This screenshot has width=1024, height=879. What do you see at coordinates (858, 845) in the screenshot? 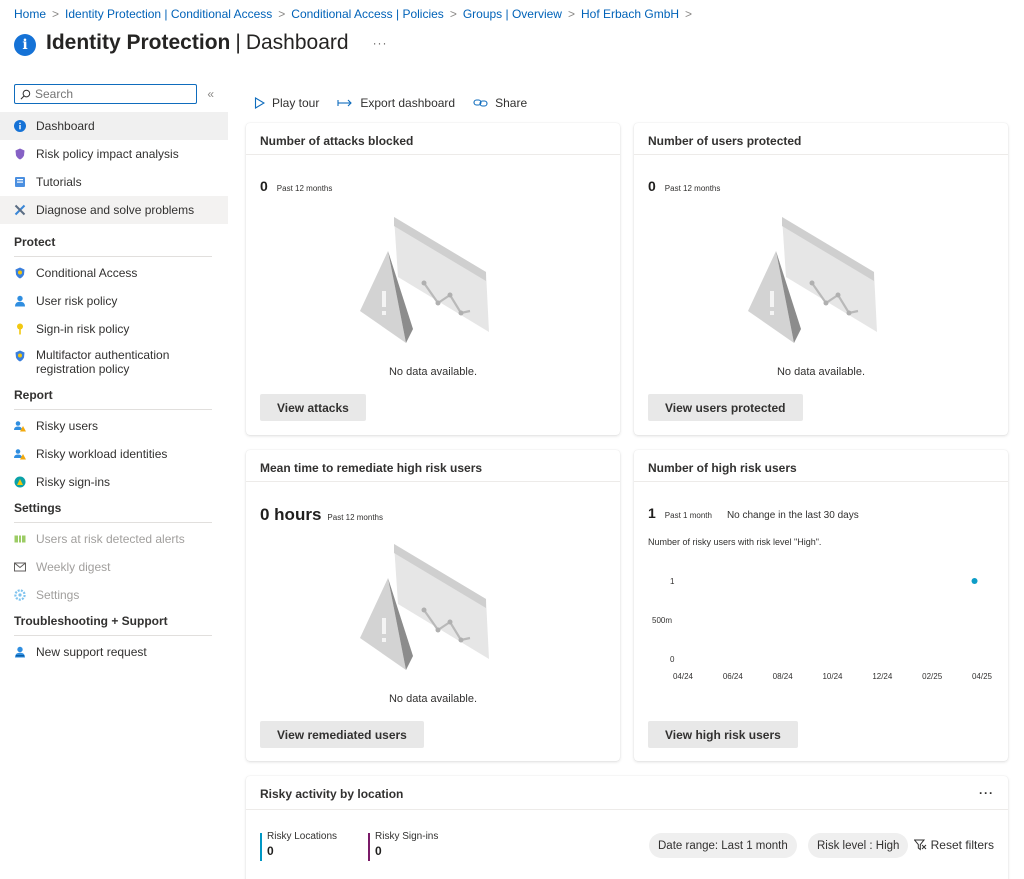
I see `risk-level-filter: Risk level : High` at bounding box center [858, 845].